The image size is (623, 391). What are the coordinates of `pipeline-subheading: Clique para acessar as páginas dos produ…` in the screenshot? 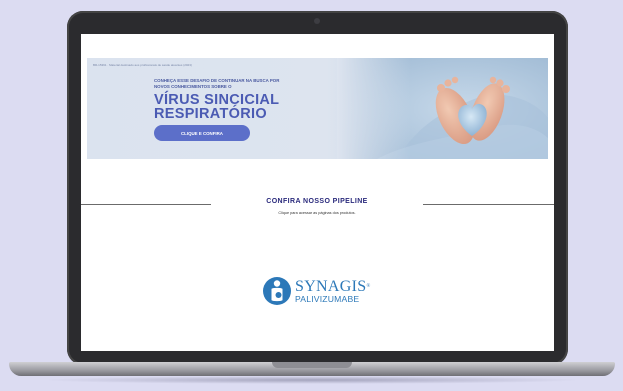 It's located at (317, 213).